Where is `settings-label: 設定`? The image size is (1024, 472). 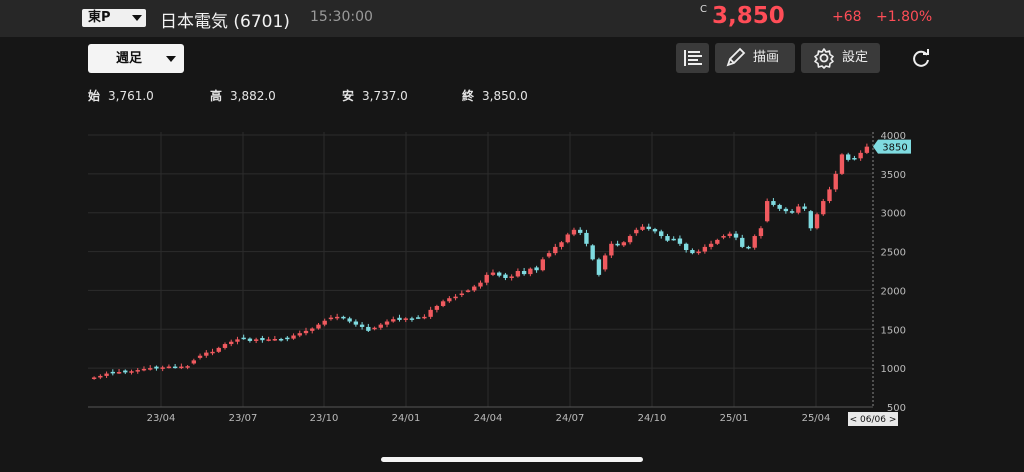
settings-label: 設定 is located at coordinates (855, 57).